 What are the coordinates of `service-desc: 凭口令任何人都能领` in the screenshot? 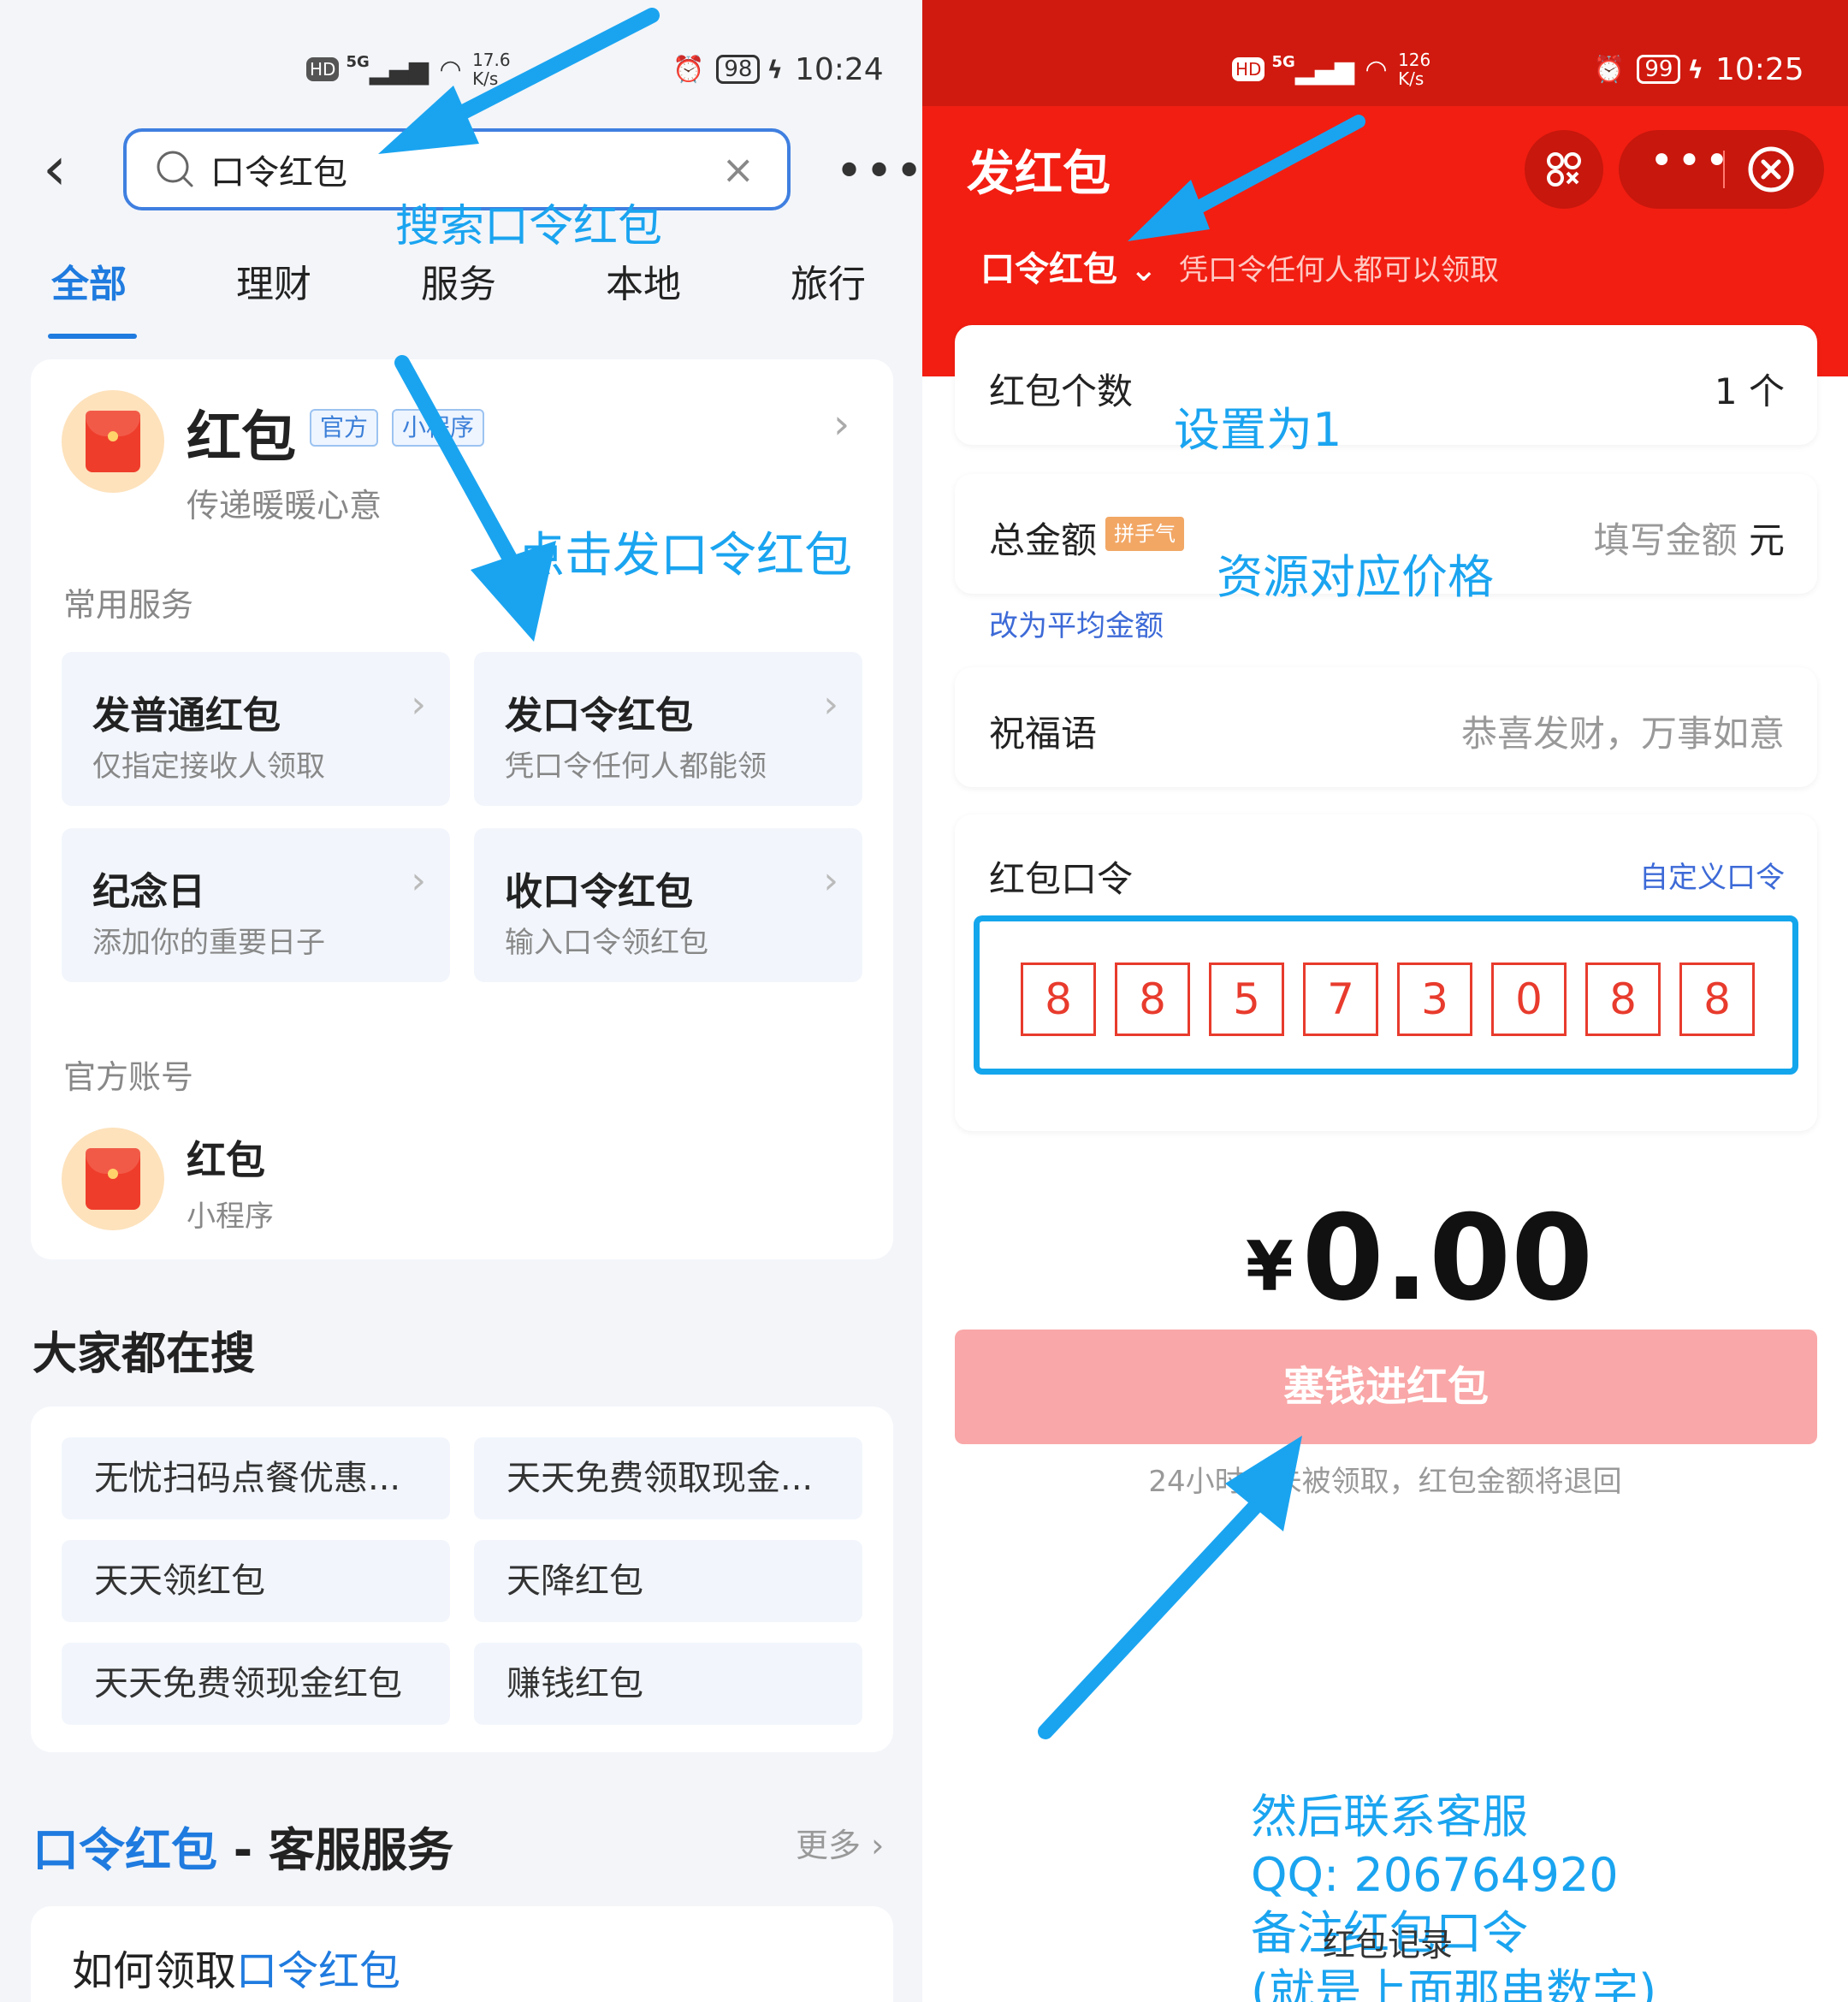 It's located at (636, 766).